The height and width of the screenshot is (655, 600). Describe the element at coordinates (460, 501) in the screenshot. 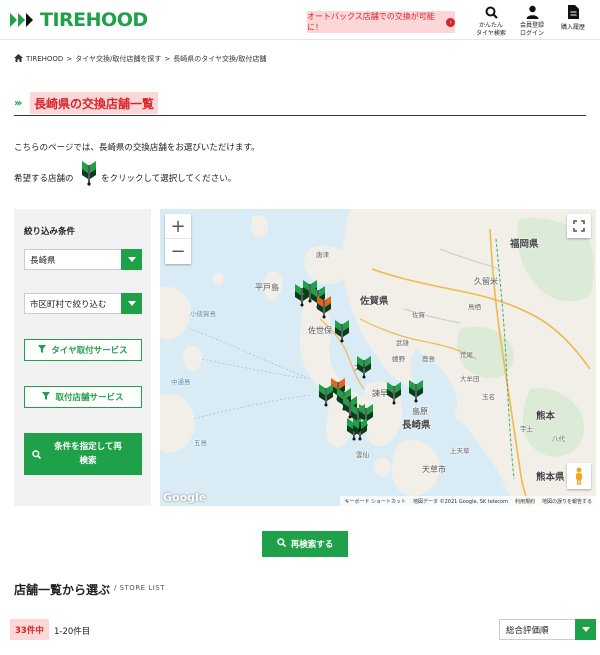

I see `map-data-credit: 地図データ ©2021 Google, SK telecom` at that location.